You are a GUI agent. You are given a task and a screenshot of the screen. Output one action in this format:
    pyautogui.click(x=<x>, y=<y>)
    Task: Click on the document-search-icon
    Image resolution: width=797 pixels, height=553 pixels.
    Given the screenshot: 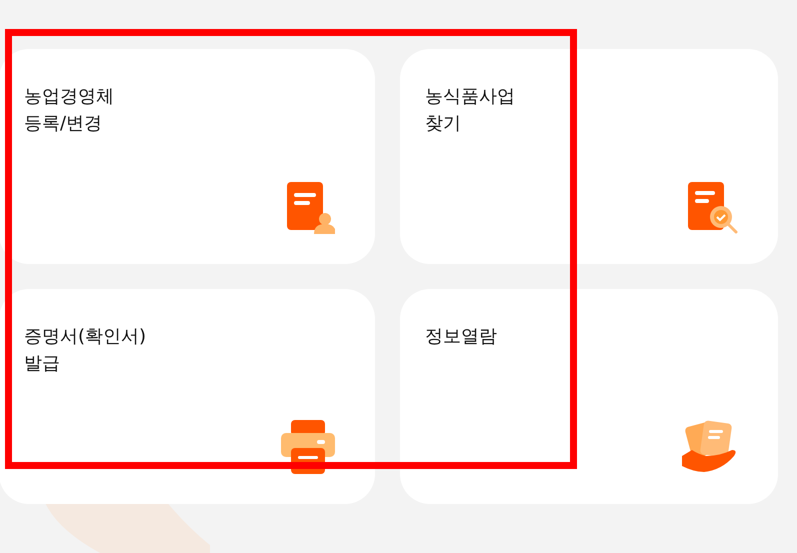 What is the action you would take?
    pyautogui.click(x=712, y=208)
    